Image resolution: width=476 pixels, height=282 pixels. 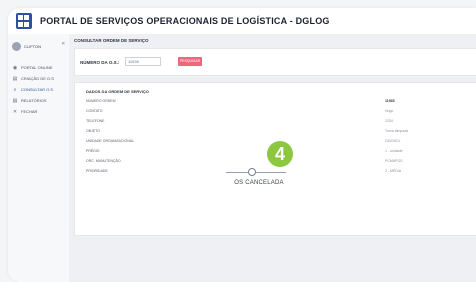 What do you see at coordinates (275, 62) in the screenshot?
I see `search-panel: NÚMERO DA O.S.: 11935 PESQUISAR` at bounding box center [275, 62].